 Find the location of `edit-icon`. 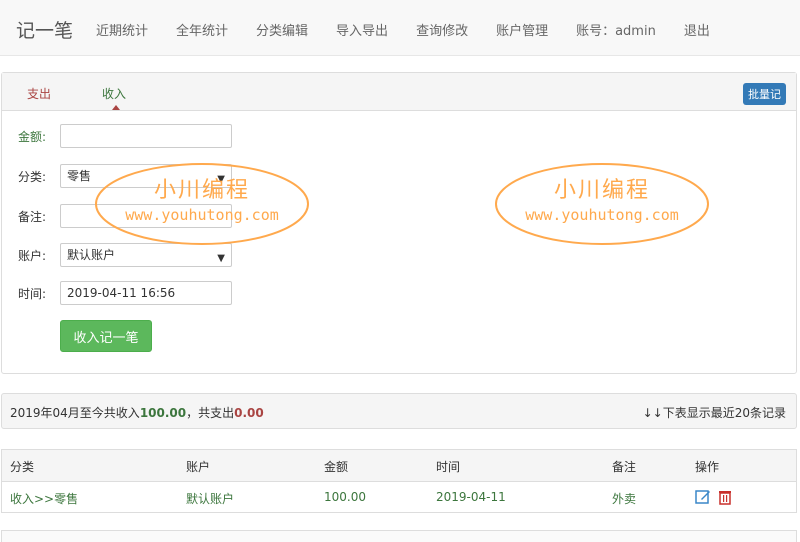

edit-icon is located at coordinates (703, 497).